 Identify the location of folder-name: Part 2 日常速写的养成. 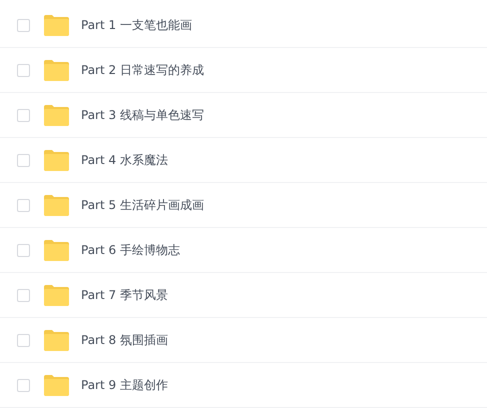
(142, 70).